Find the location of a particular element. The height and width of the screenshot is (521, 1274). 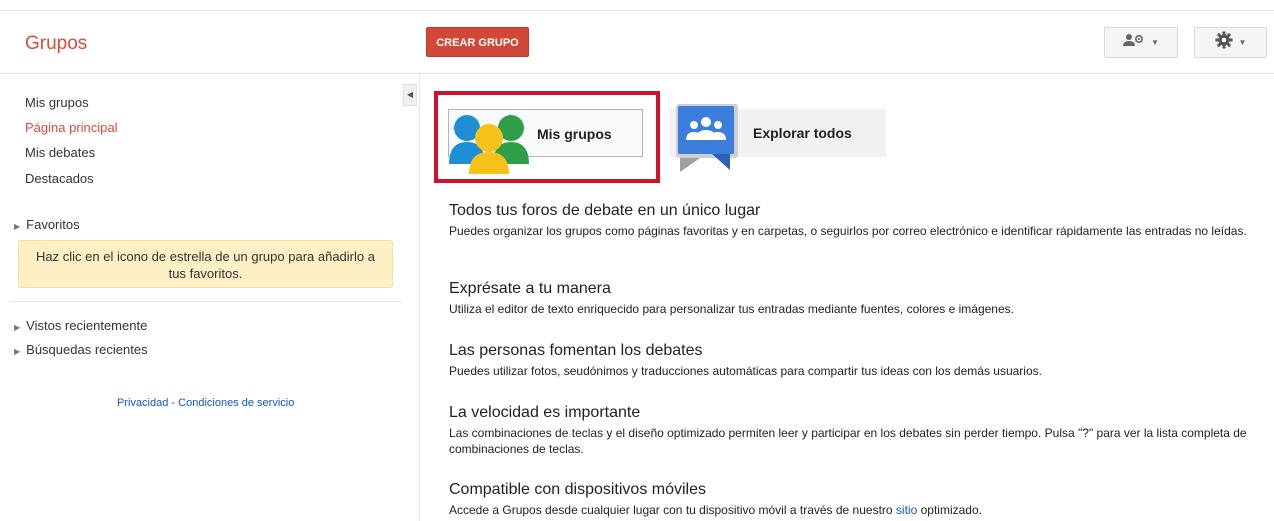

recent-searches-label: Búsquedas recientes is located at coordinates (87, 349).